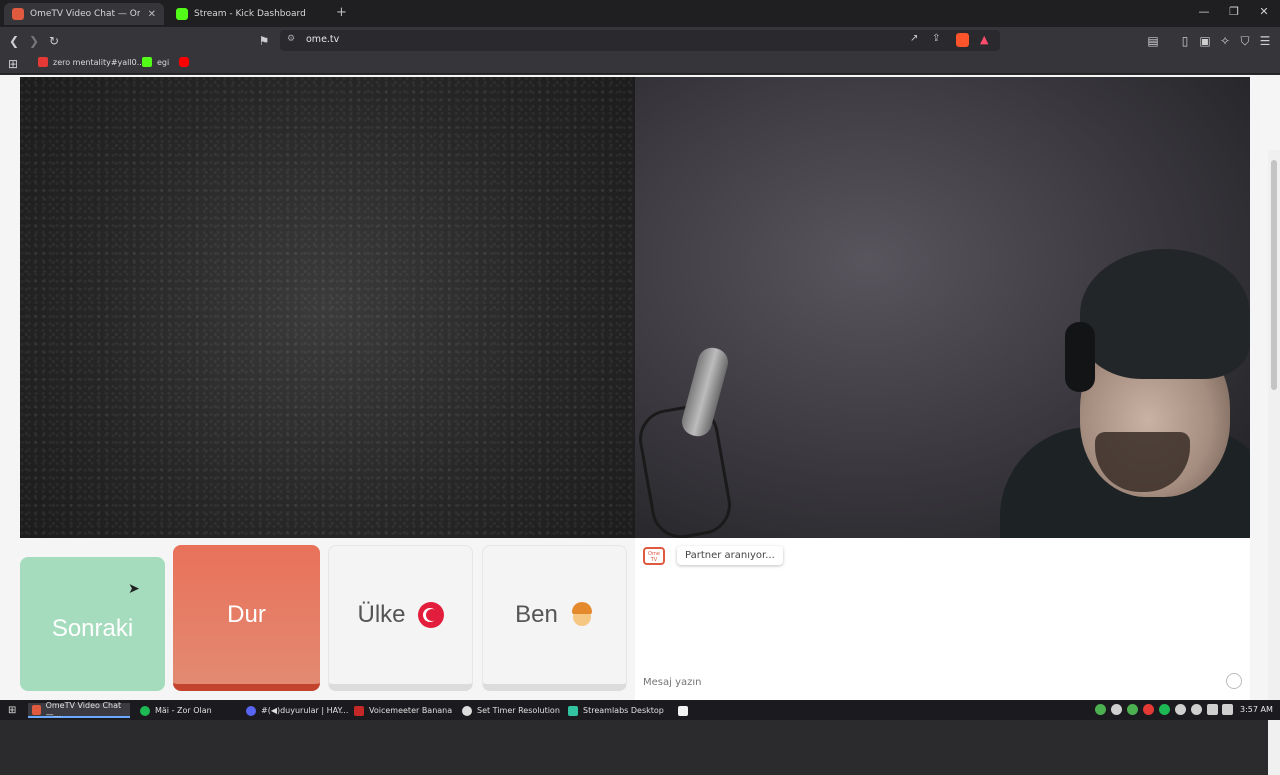  Describe the element at coordinates (134, 589) in the screenshot. I see `mouse-cursor-icon: ➤` at that location.